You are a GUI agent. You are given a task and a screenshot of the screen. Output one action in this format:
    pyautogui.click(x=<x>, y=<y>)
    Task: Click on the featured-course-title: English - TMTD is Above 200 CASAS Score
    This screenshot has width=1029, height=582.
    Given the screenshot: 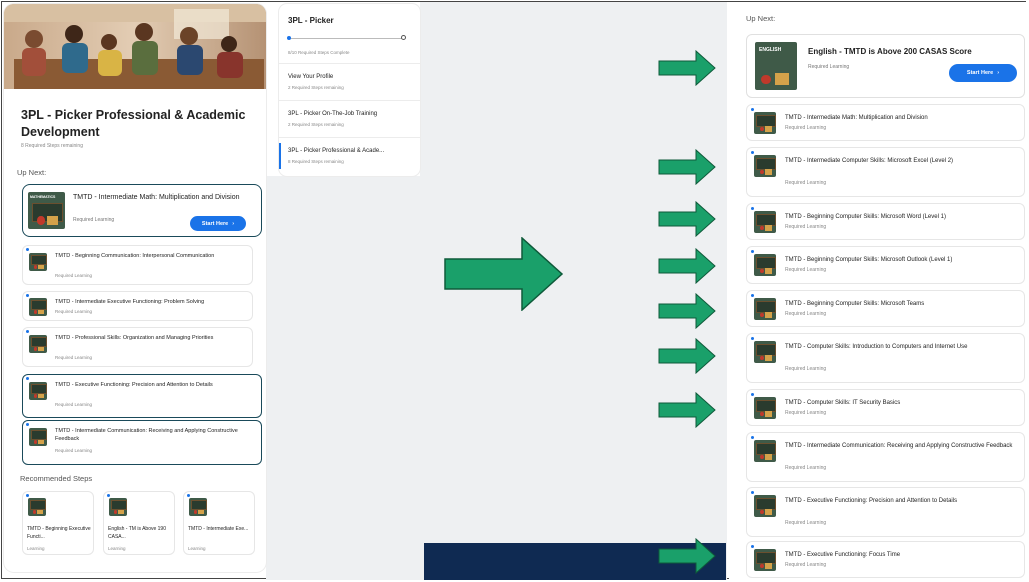 What is the action you would take?
    pyautogui.click(x=890, y=51)
    